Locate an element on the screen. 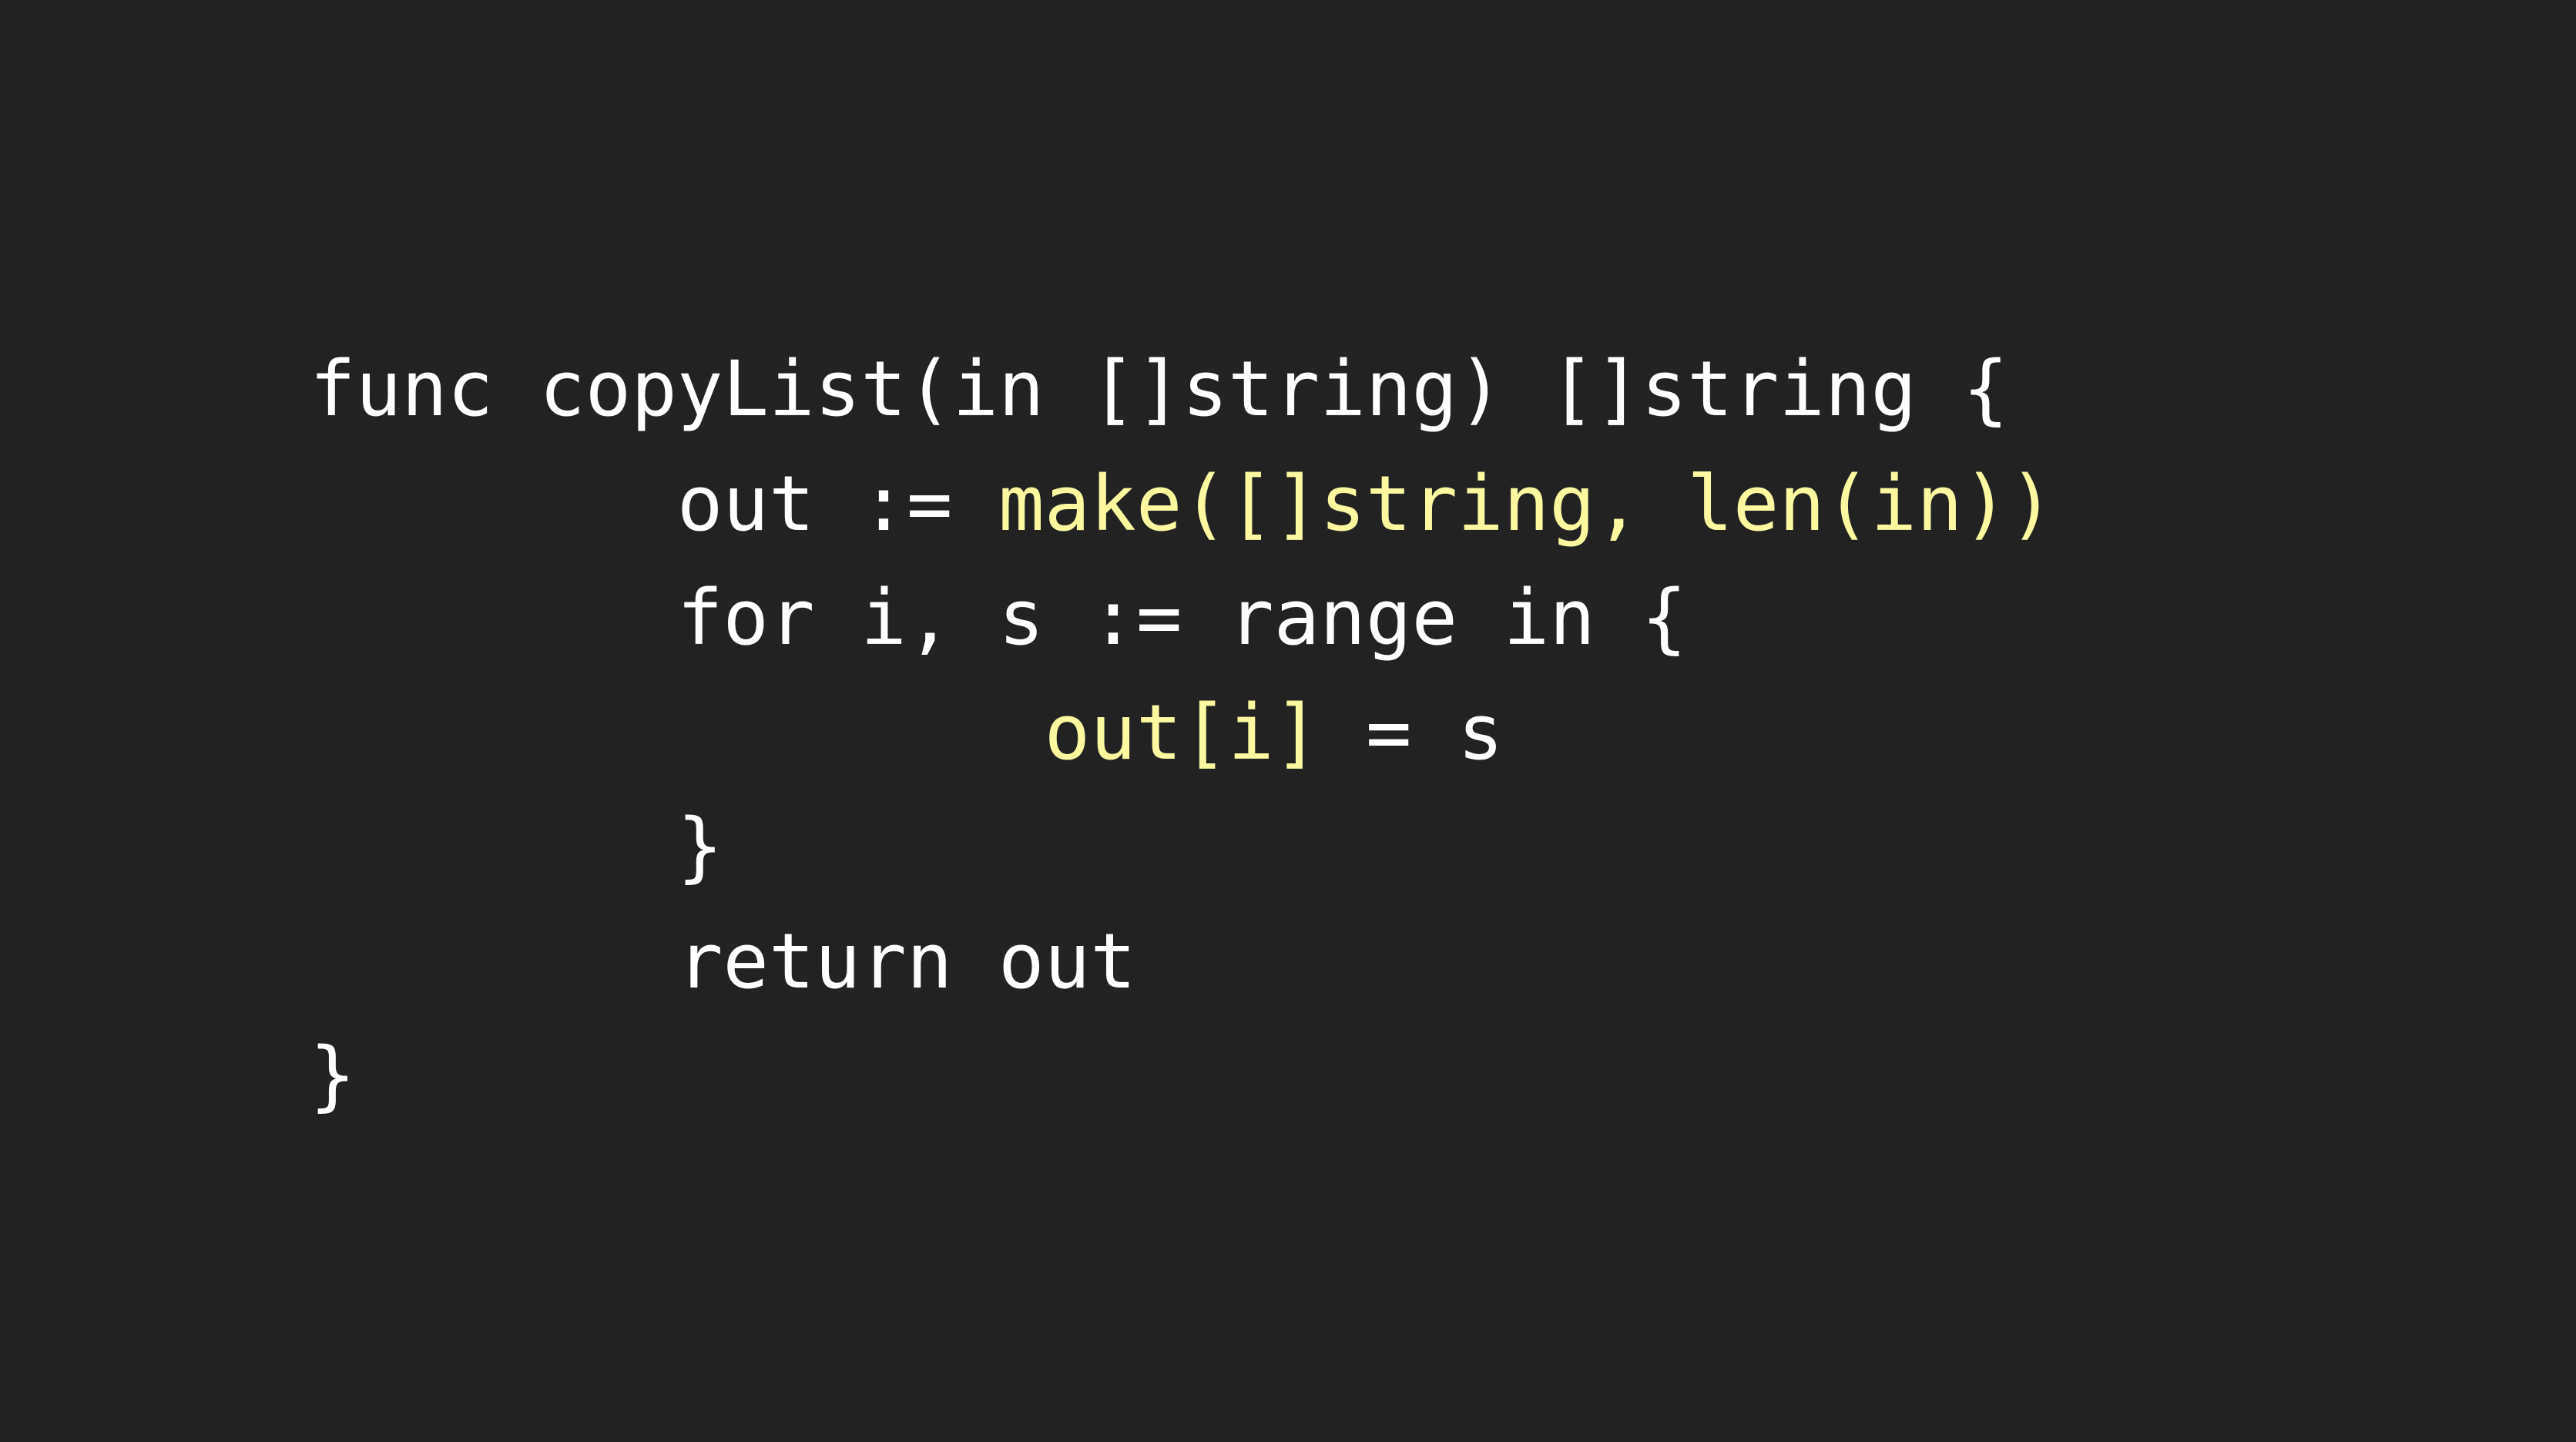 The width and height of the screenshot is (2576, 1442). code-line-4: out[i] = s is located at coordinates (1182, 734).